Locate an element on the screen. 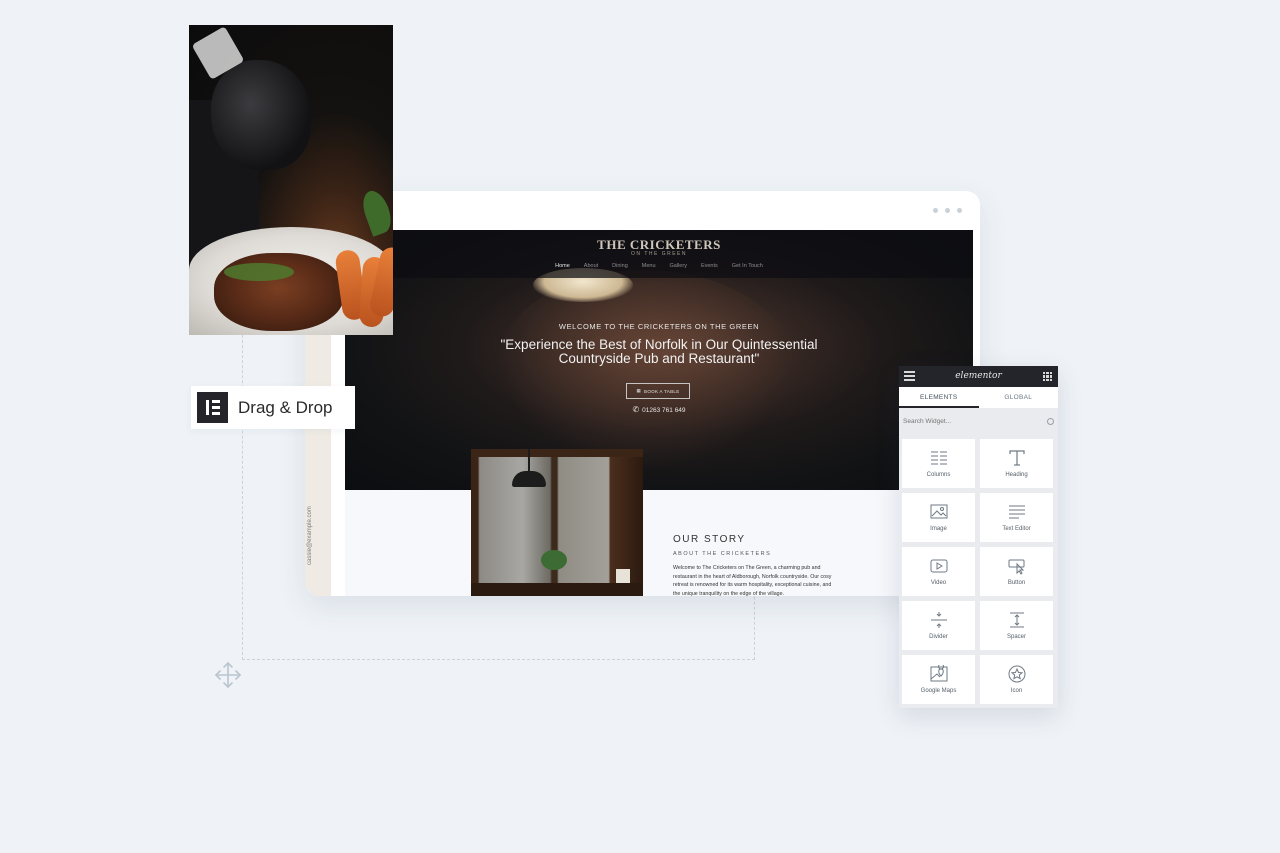 The width and height of the screenshot is (1280, 853). widget-search is located at coordinates (978, 421).